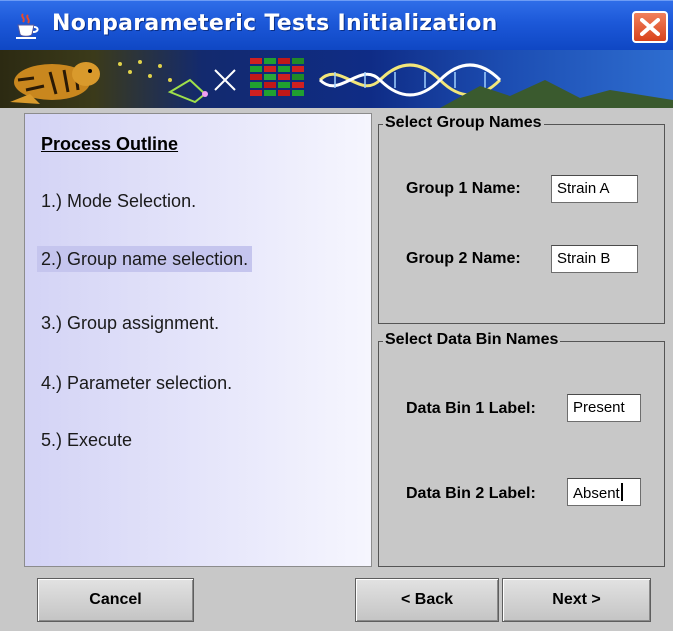 The width and height of the screenshot is (673, 631). I want to click on close-icon, so click(650, 27).